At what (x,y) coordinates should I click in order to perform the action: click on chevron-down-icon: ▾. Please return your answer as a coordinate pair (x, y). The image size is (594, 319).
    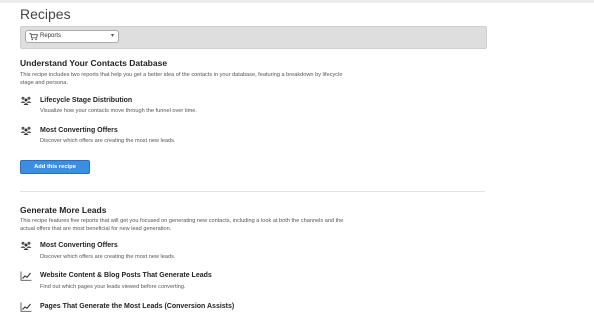
    Looking at the image, I should click on (112, 36).